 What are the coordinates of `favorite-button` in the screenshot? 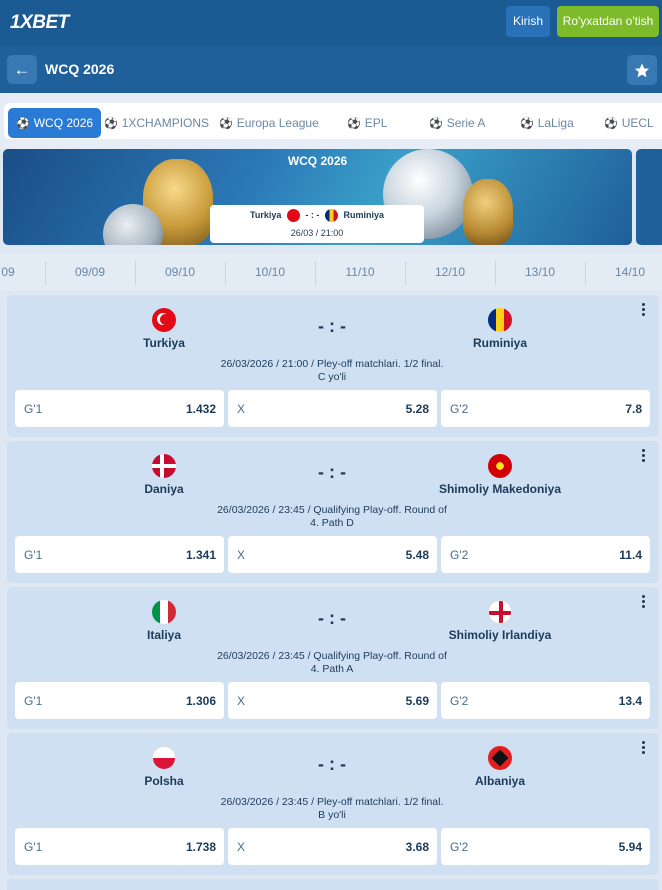 It's located at (642, 70).